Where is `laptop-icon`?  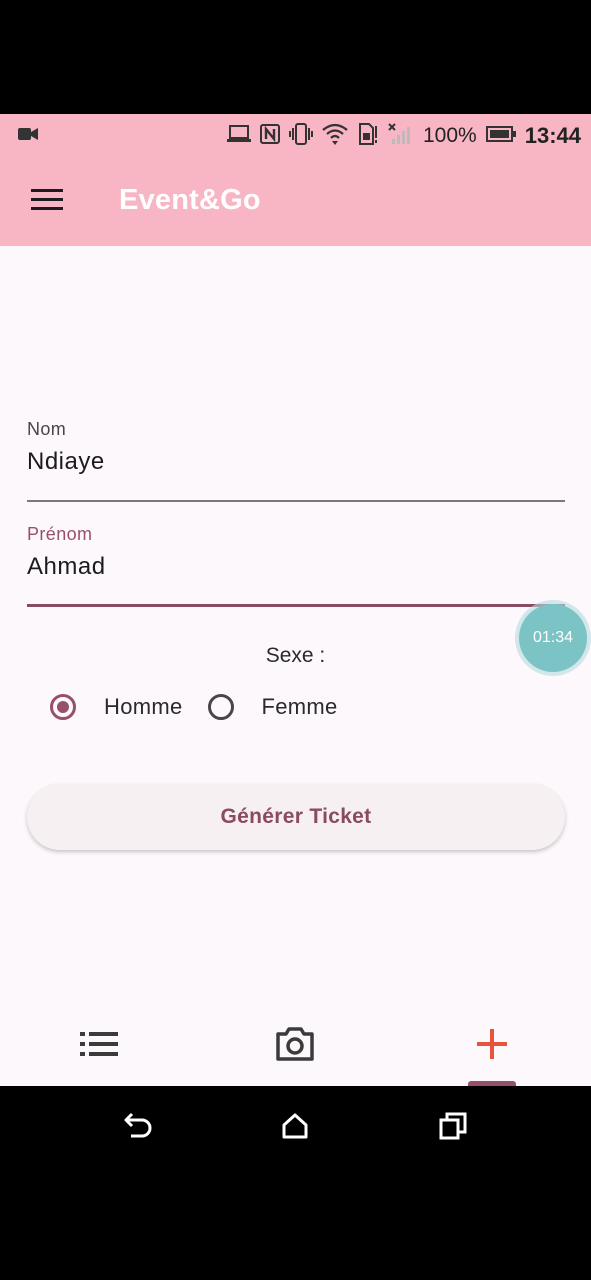 laptop-icon is located at coordinates (239, 136).